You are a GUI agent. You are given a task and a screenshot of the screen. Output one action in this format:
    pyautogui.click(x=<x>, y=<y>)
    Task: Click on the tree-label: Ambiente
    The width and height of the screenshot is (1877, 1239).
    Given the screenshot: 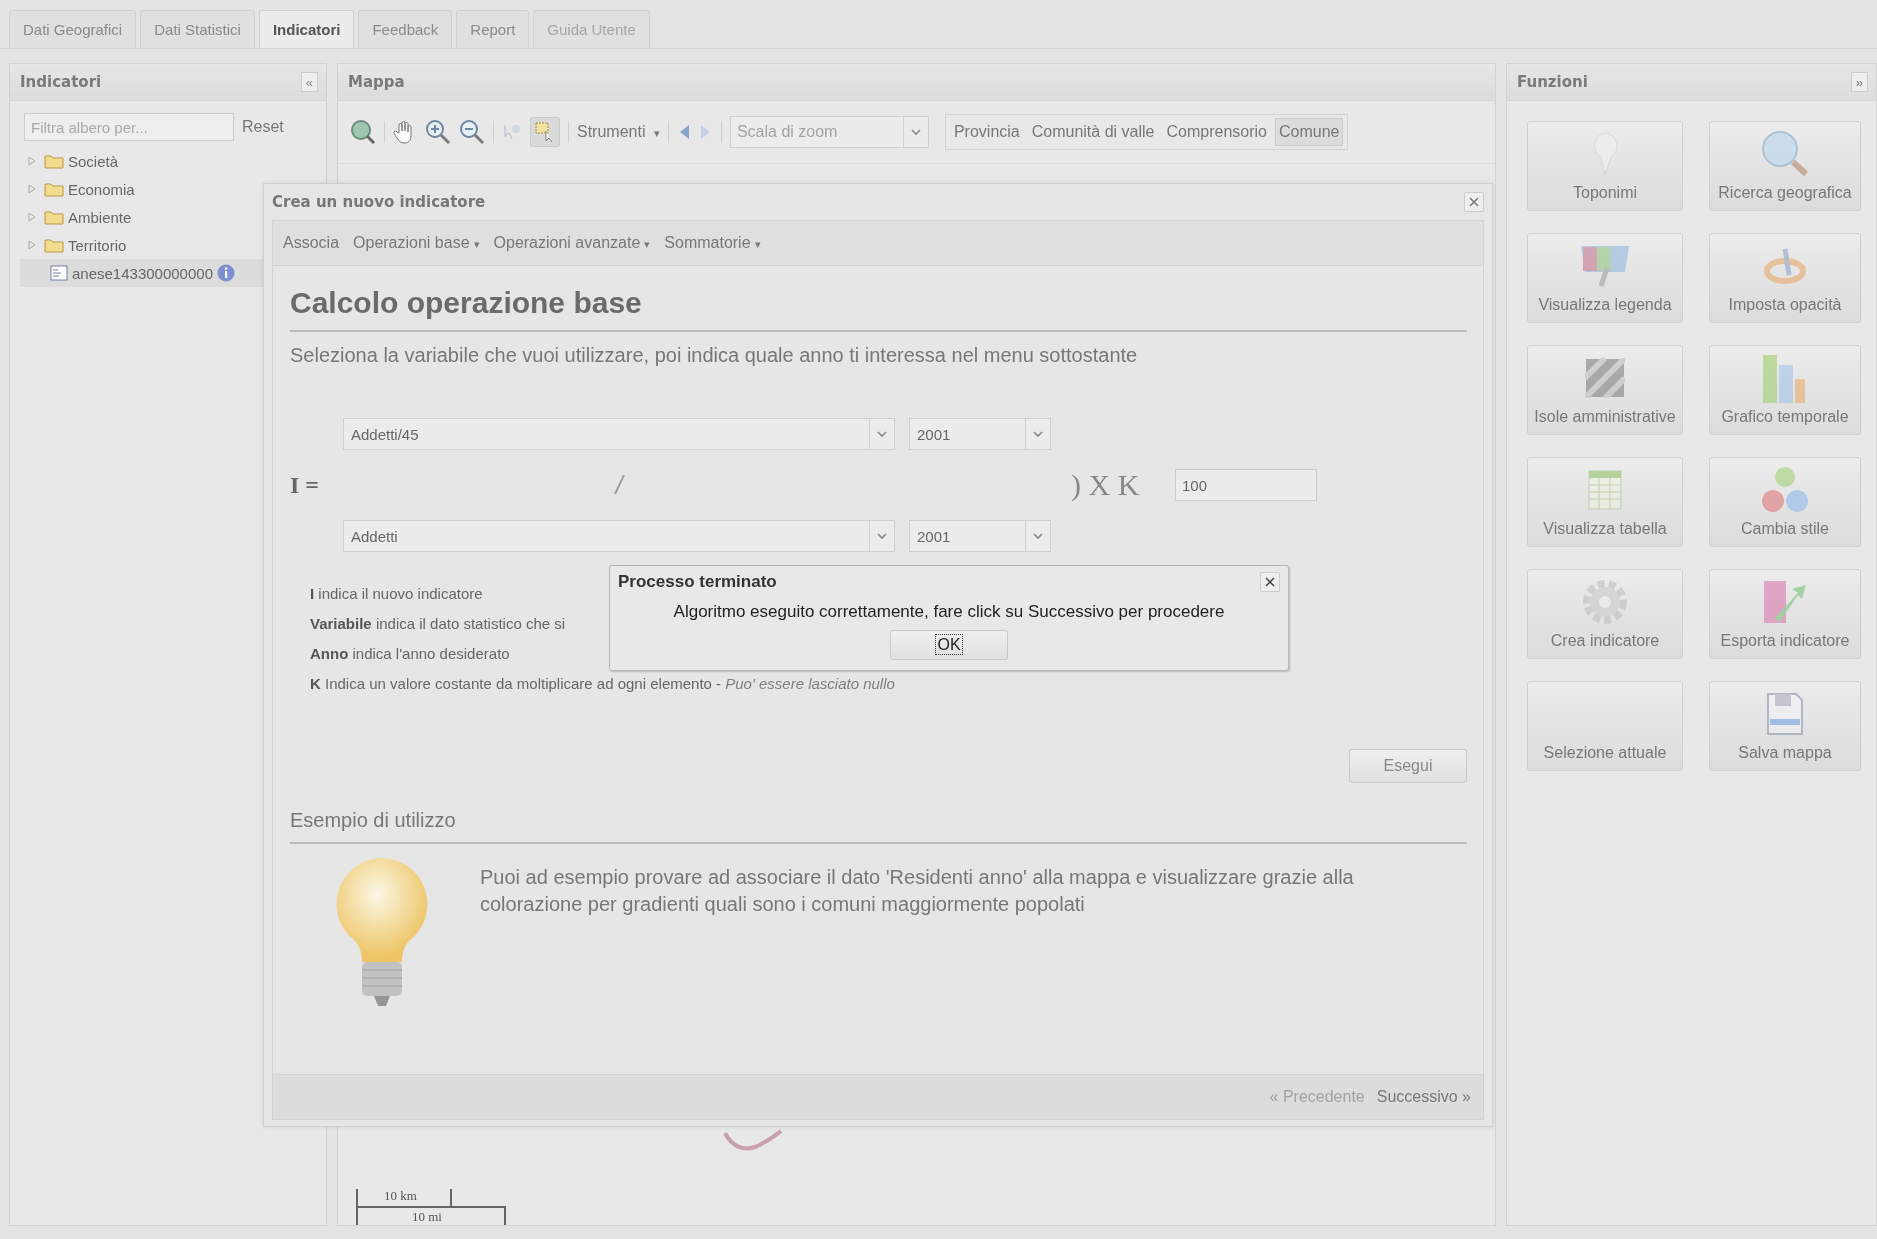 What is the action you would take?
    pyautogui.click(x=100, y=217)
    